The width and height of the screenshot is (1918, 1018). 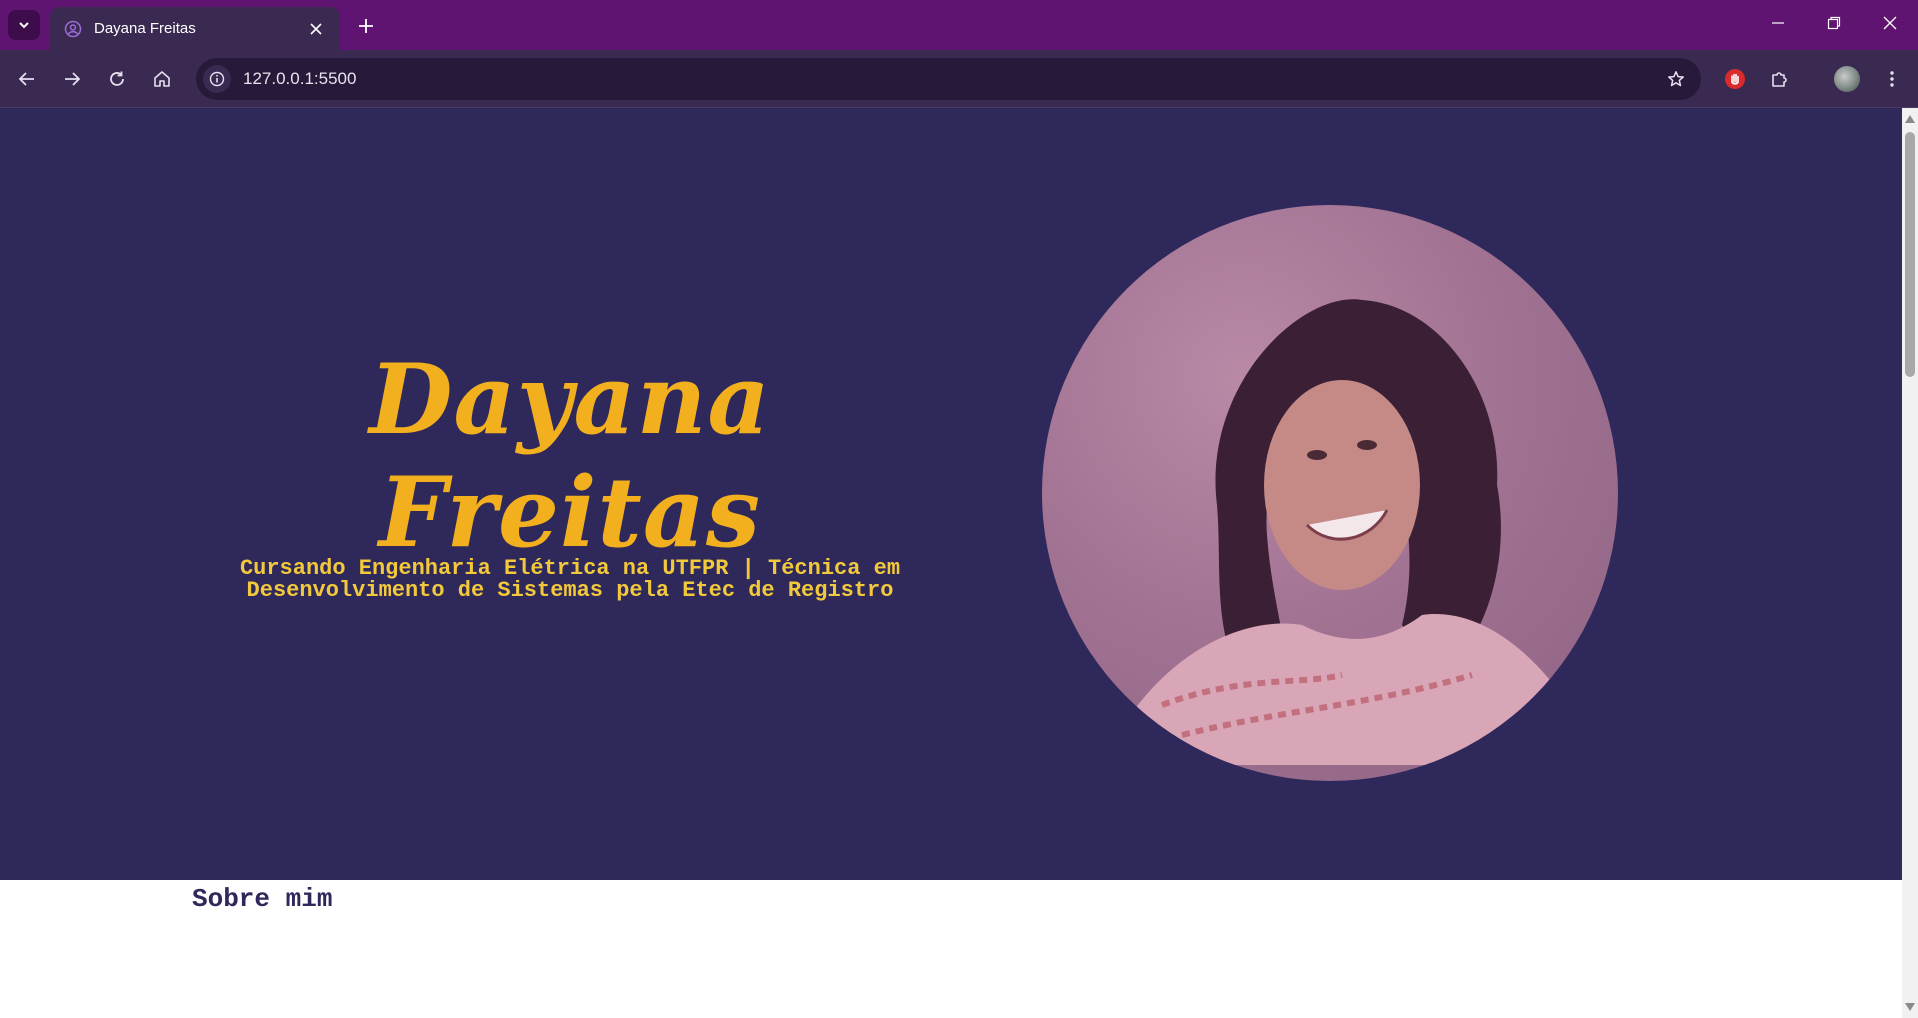 I want to click on new-tab-button, so click(x=366, y=26).